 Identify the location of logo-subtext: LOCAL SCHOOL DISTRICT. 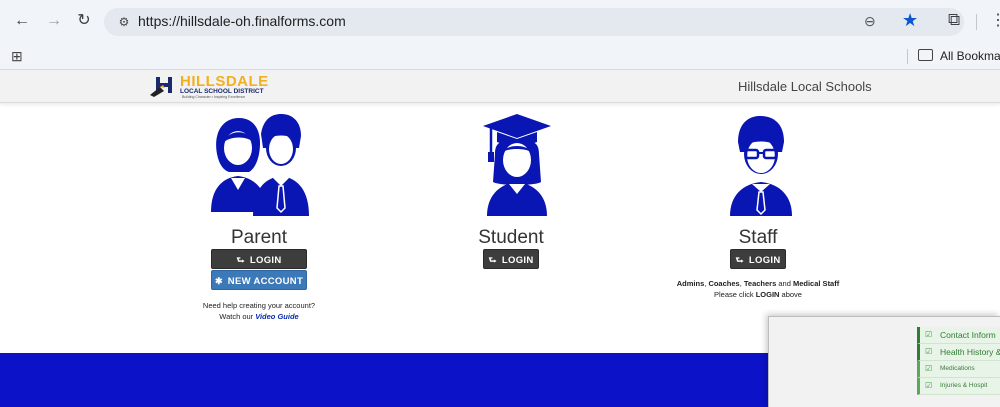
(222, 91).